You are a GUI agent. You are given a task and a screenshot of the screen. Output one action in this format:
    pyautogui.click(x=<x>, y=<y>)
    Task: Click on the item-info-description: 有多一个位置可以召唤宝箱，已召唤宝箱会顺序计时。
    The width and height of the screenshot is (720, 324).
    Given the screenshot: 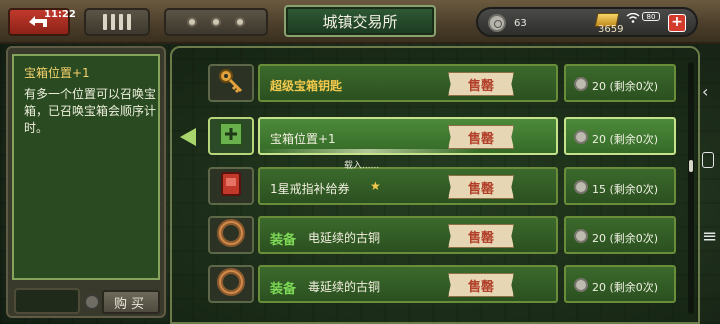 What is the action you would take?
    pyautogui.click(x=90, y=111)
    